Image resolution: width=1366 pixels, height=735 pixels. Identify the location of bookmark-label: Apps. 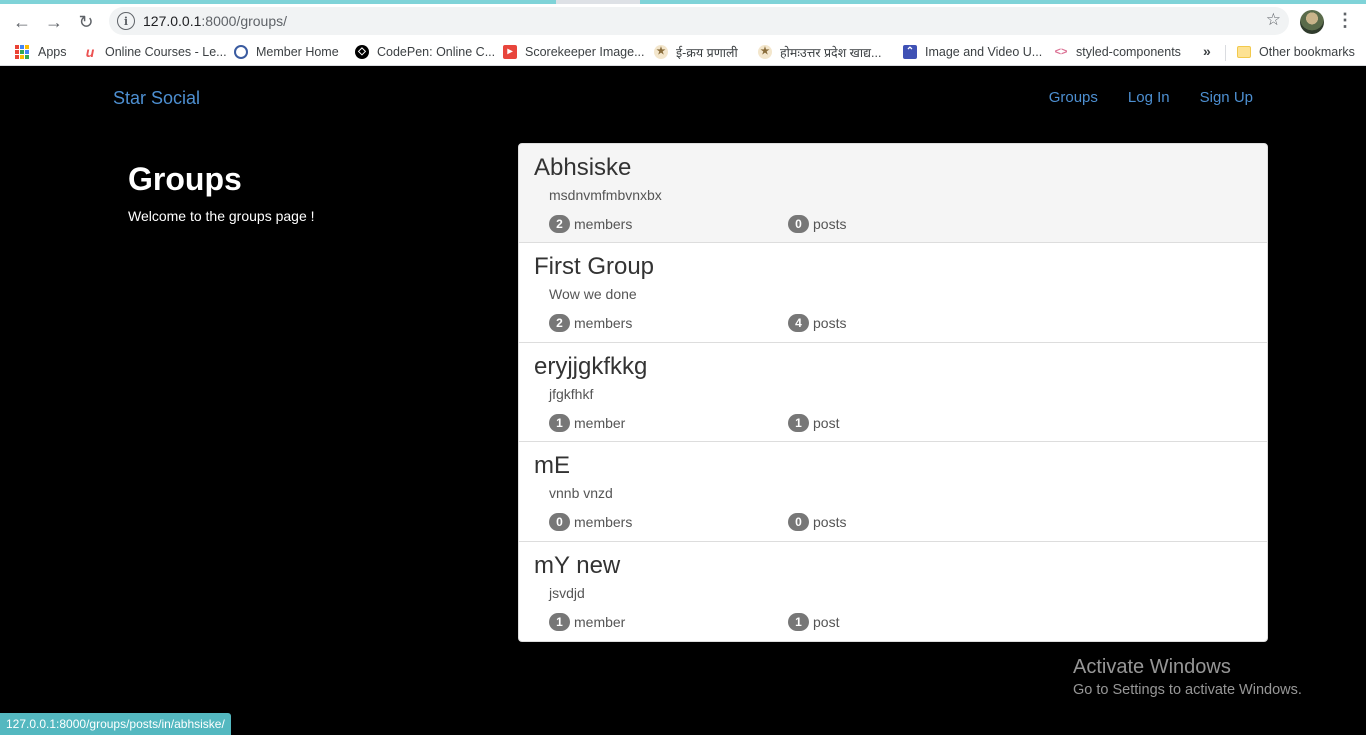
(52, 52).